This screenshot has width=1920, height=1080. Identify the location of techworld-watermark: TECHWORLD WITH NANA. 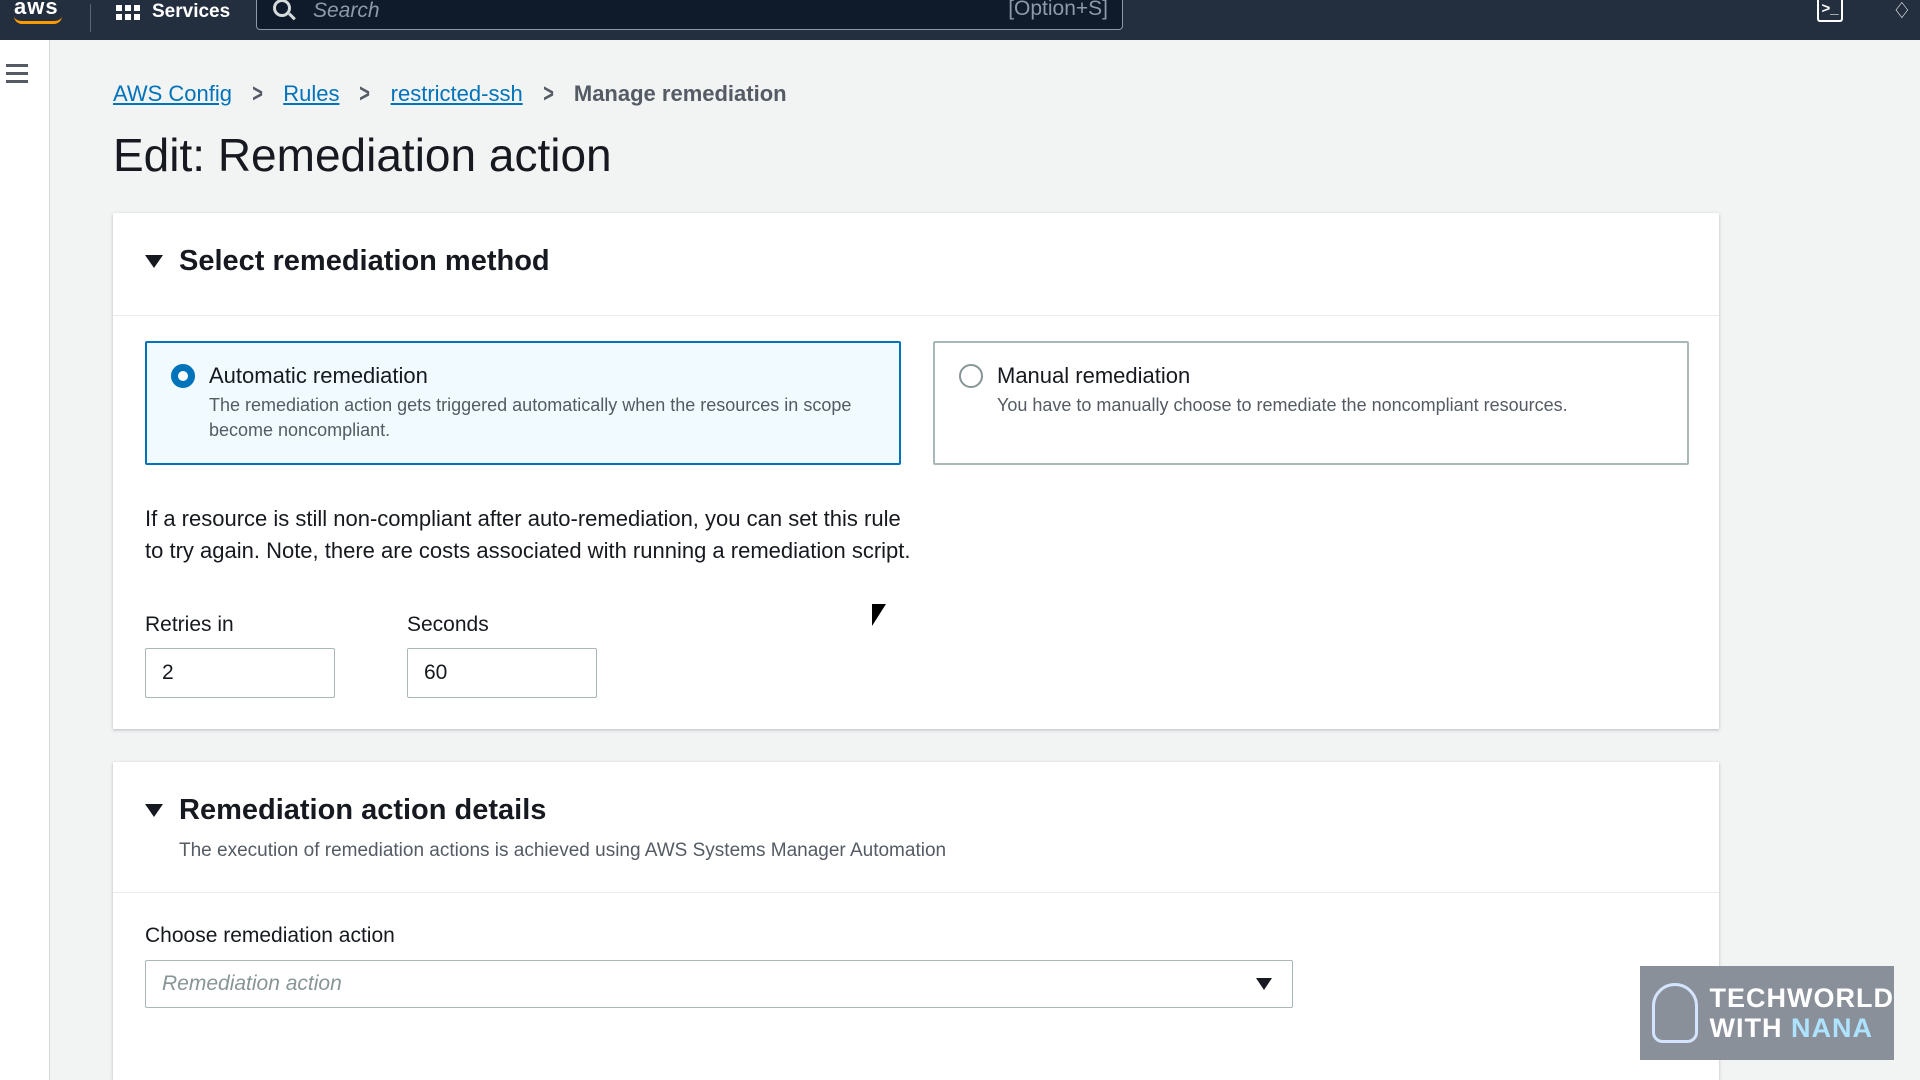
(1767, 1013).